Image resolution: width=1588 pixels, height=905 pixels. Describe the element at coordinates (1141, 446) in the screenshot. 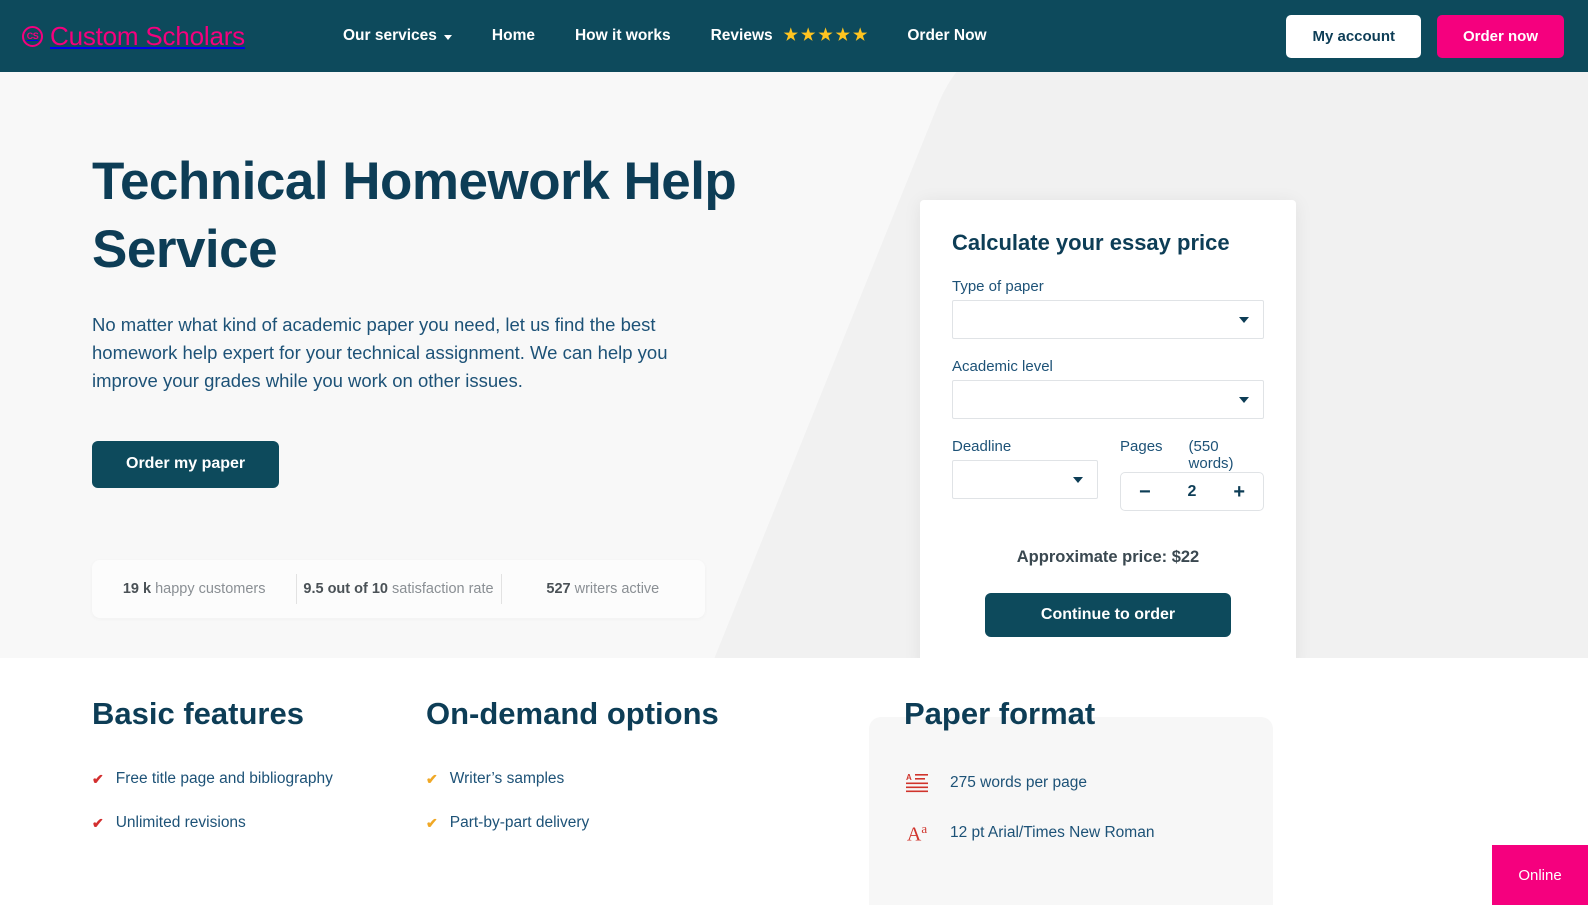

I see `pages-label: Pages` at that location.